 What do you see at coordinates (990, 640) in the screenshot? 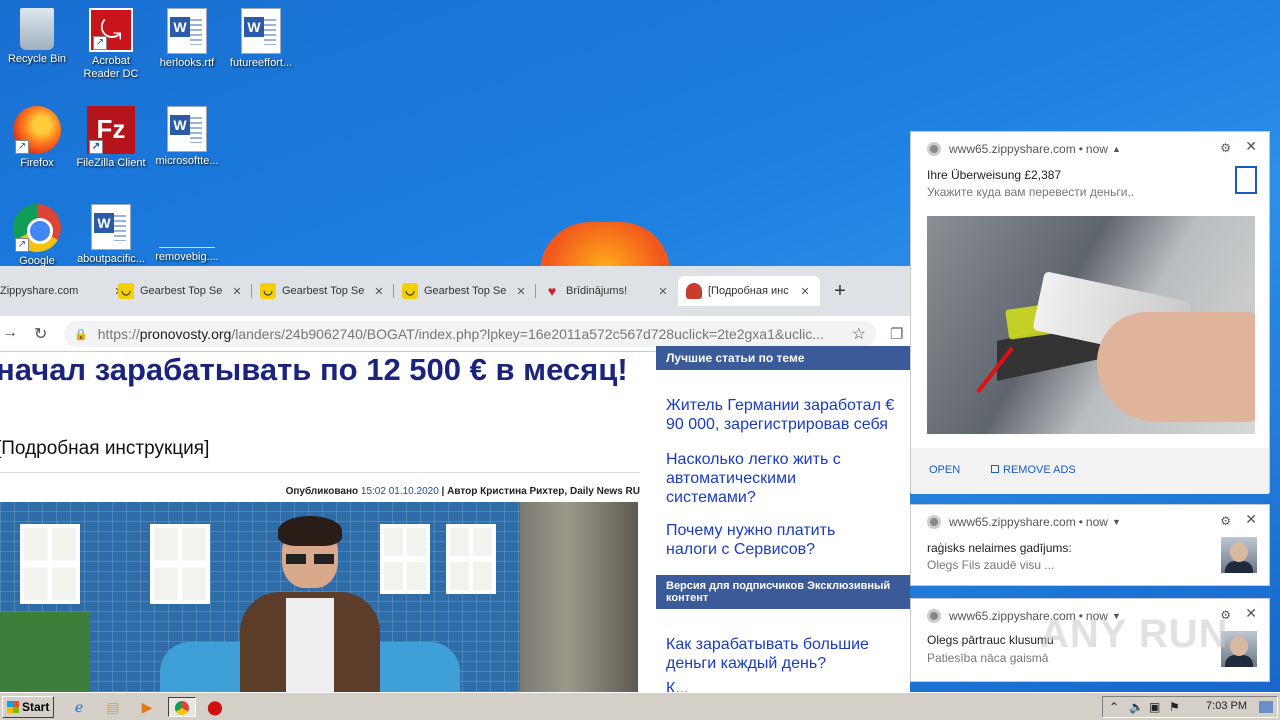
I see `notification-title: Olegs pārtrauc klusumu` at bounding box center [990, 640].